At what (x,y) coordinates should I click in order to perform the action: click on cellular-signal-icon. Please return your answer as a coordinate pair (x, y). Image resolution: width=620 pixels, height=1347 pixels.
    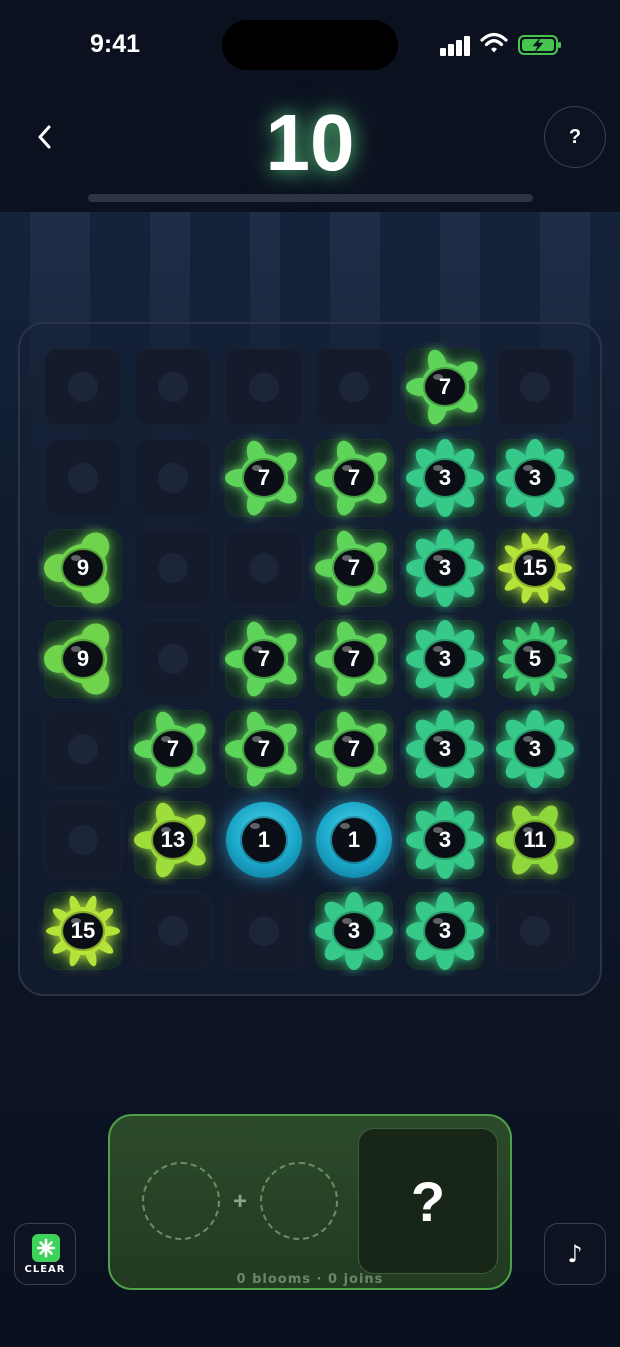
    Looking at the image, I should click on (456, 45).